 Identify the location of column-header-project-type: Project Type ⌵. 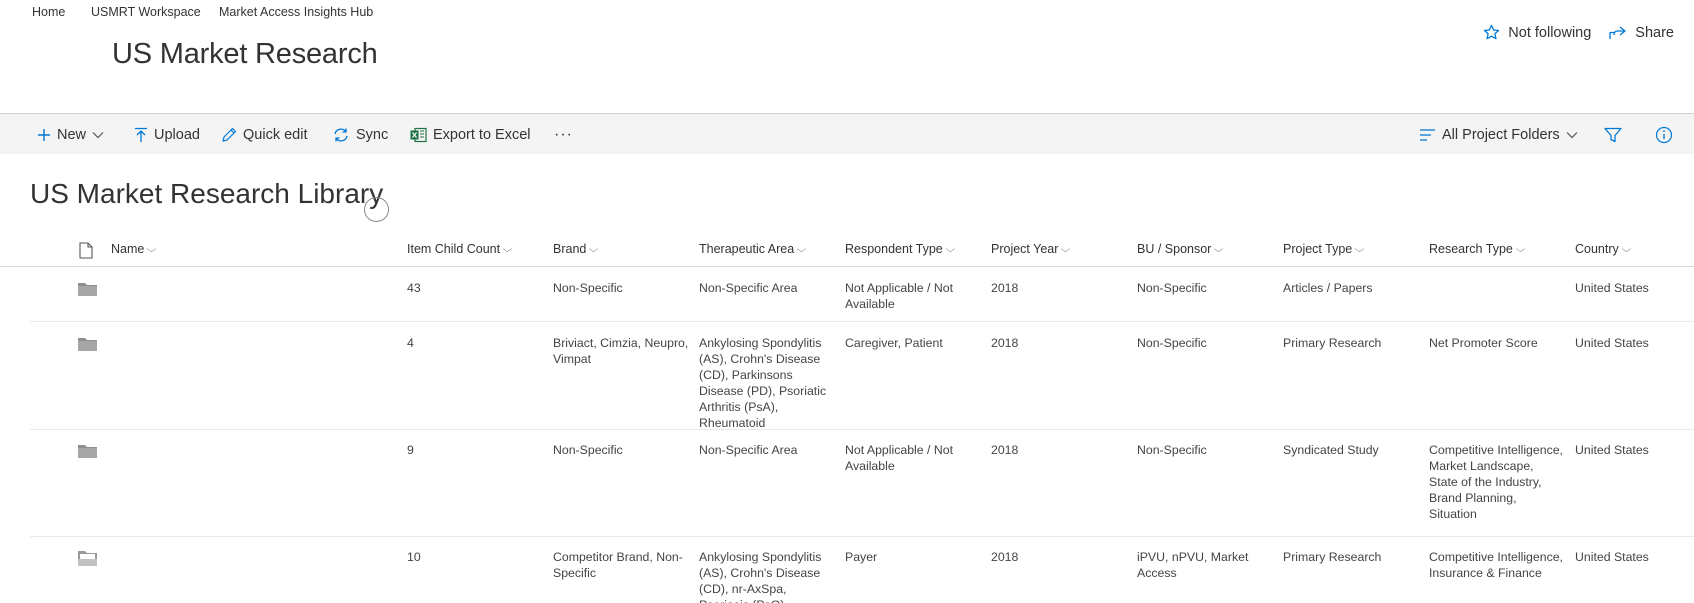
(1324, 249).